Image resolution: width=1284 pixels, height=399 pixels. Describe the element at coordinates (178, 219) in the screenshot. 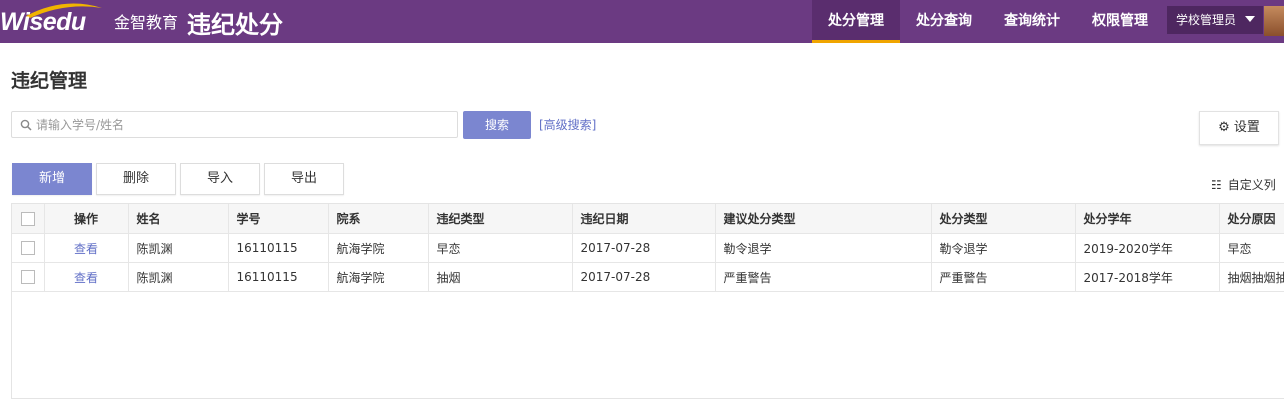

I see `column-header-name: 姓名` at that location.